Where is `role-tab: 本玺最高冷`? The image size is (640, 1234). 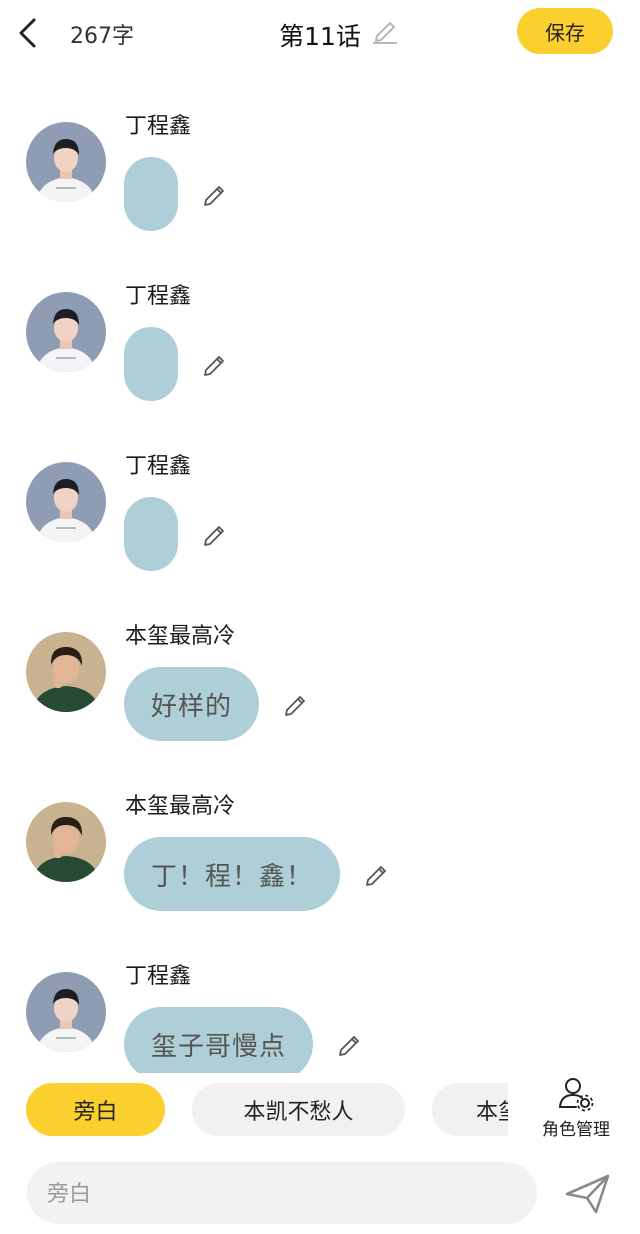 role-tab: 本玺最高冷 is located at coordinates (470, 1109).